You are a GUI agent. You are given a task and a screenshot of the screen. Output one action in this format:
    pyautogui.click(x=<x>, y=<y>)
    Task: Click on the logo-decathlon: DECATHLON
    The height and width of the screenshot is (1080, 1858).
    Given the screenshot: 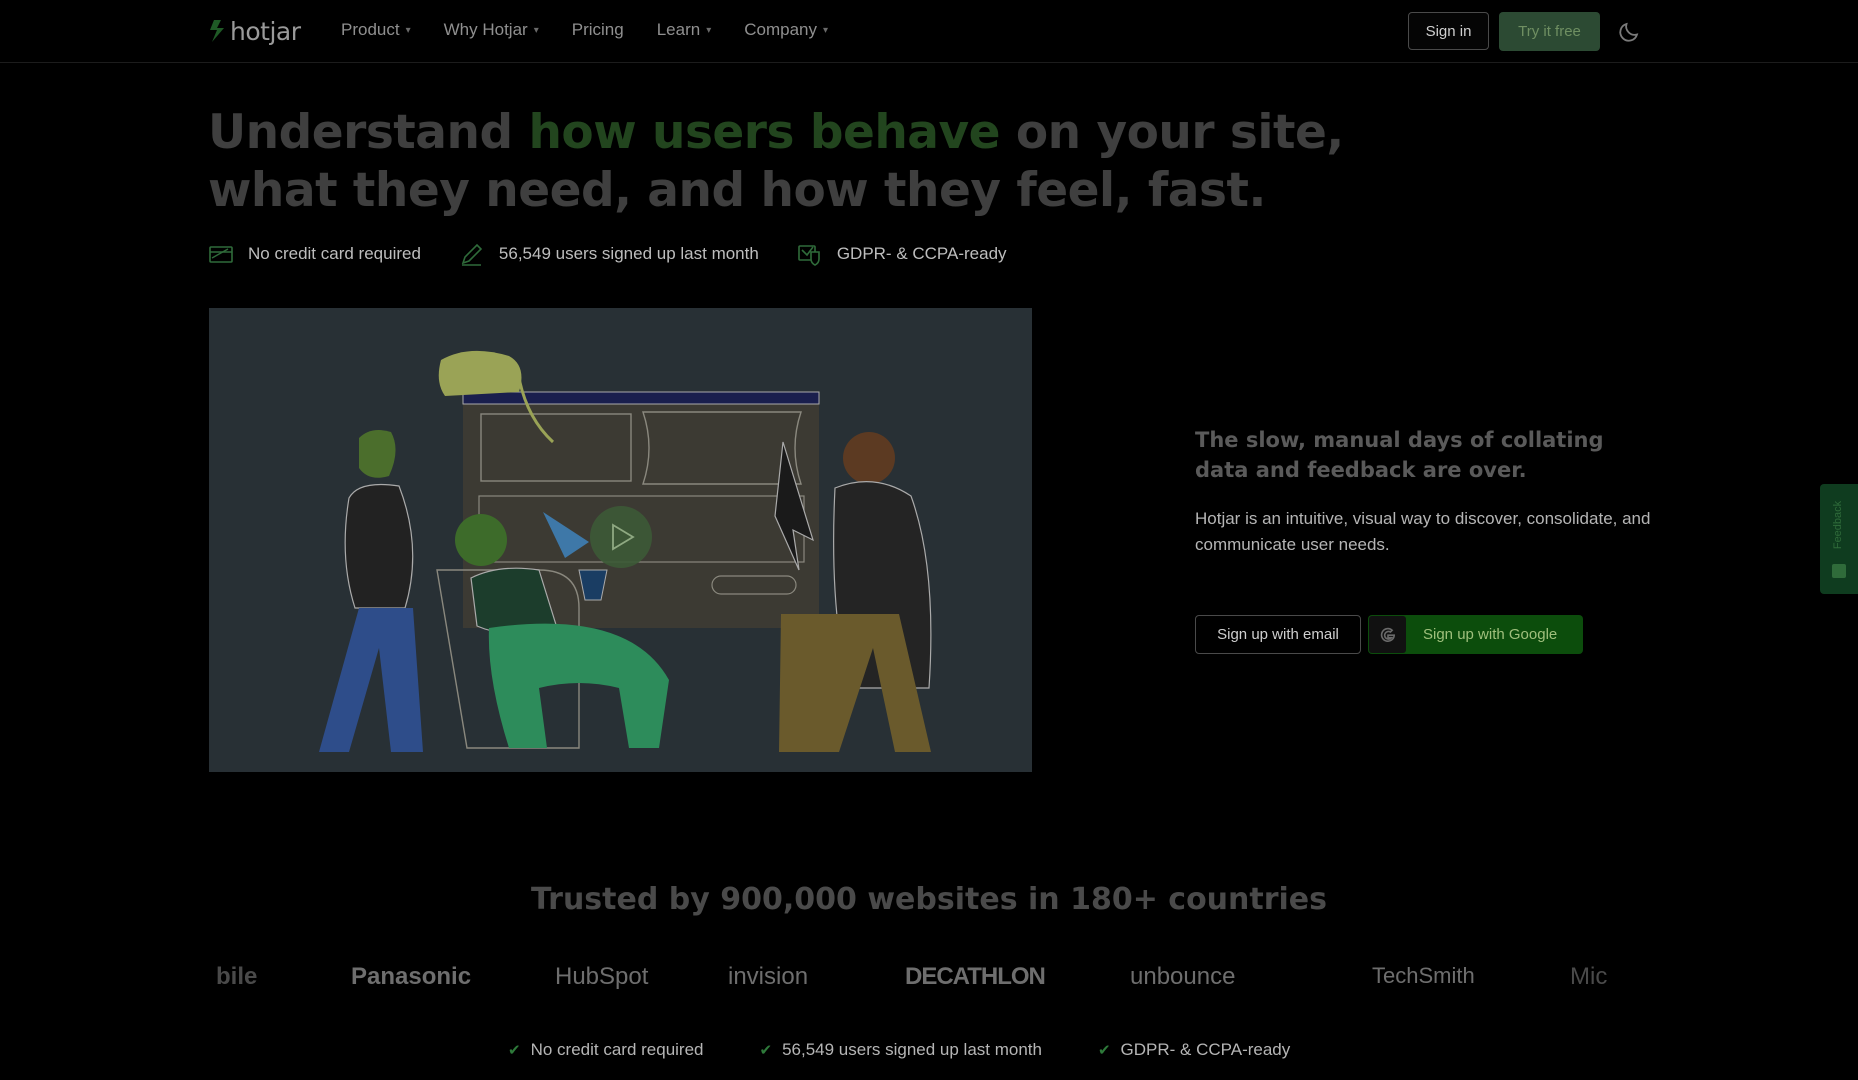 What is the action you would take?
    pyautogui.click(x=975, y=976)
    